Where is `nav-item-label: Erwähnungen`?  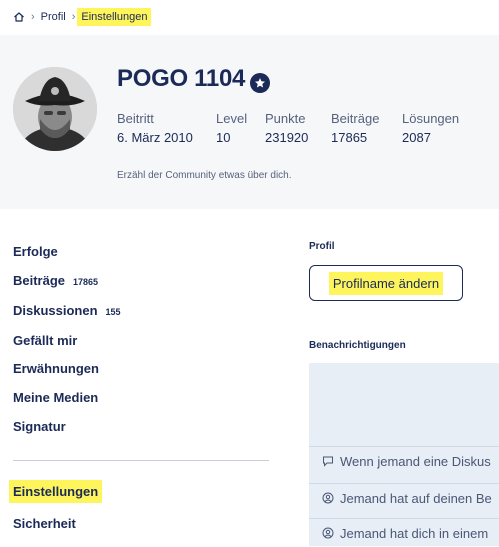
nav-item-label: Erwähnungen is located at coordinates (56, 368).